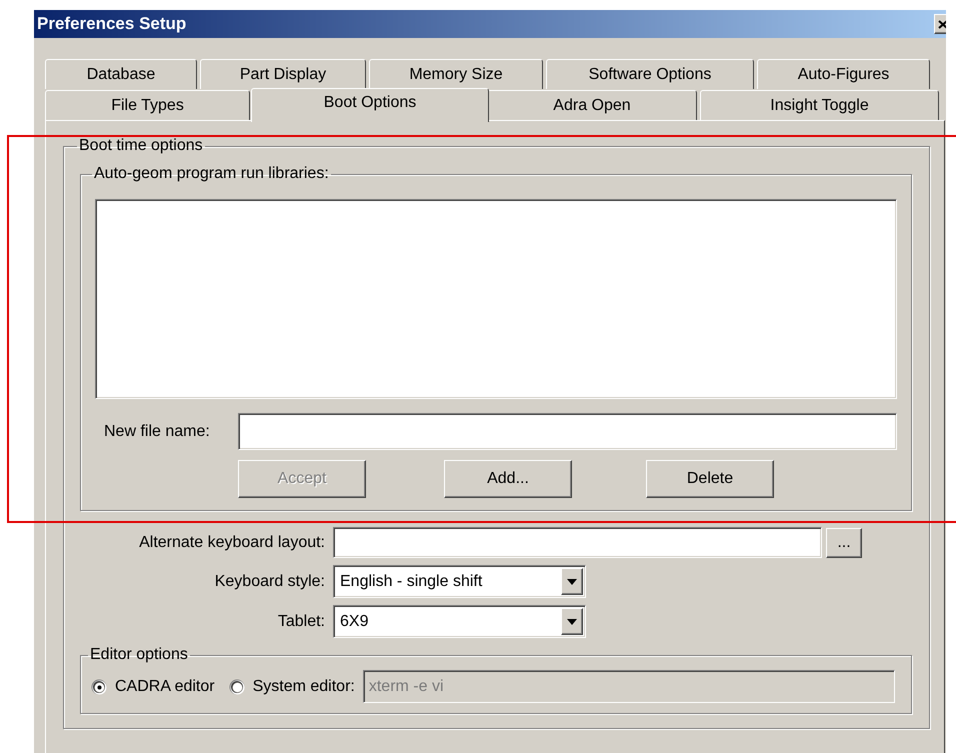 The width and height of the screenshot is (956, 753). What do you see at coordinates (269, 581) in the screenshot?
I see `field-label: Keyboard style:` at bounding box center [269, 581].